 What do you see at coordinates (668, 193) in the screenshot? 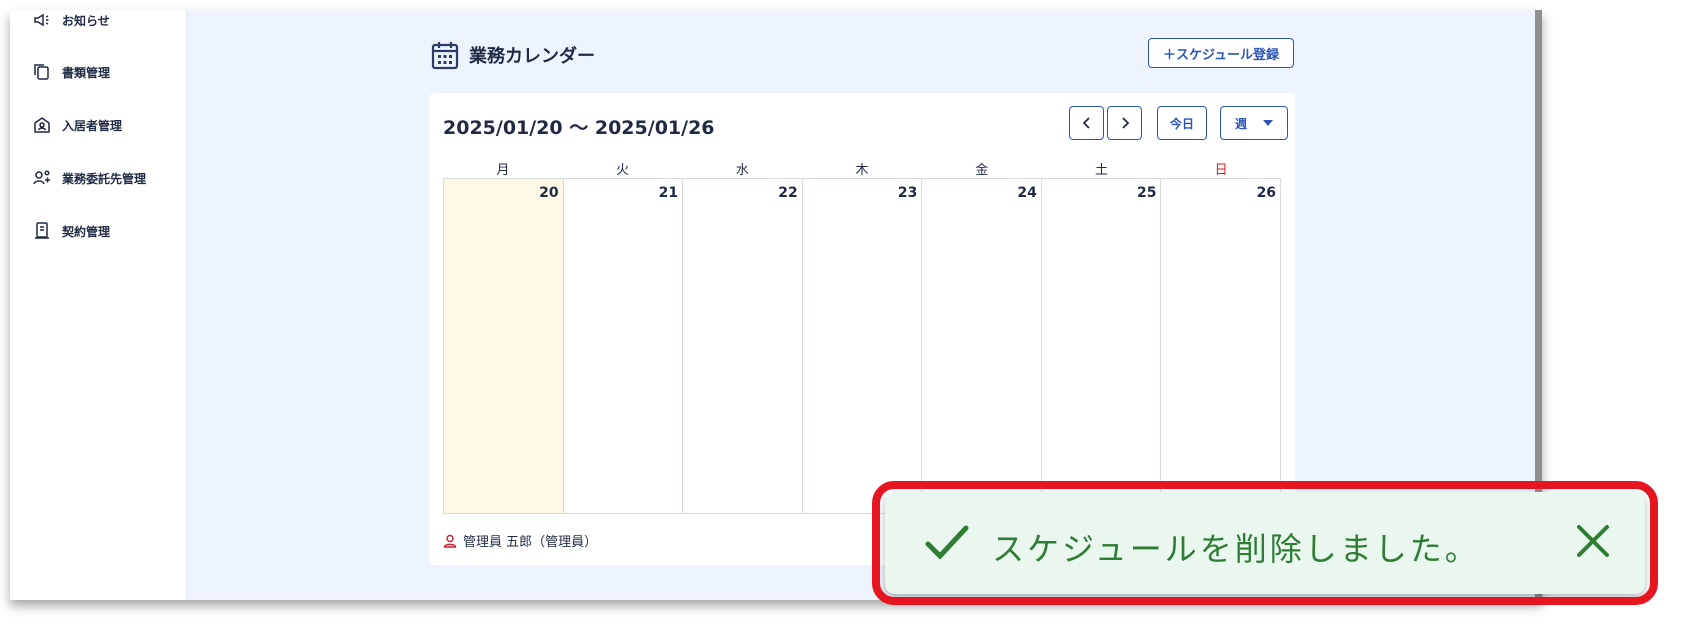
I see `day-number: 21` at bounding box center [668, 193].